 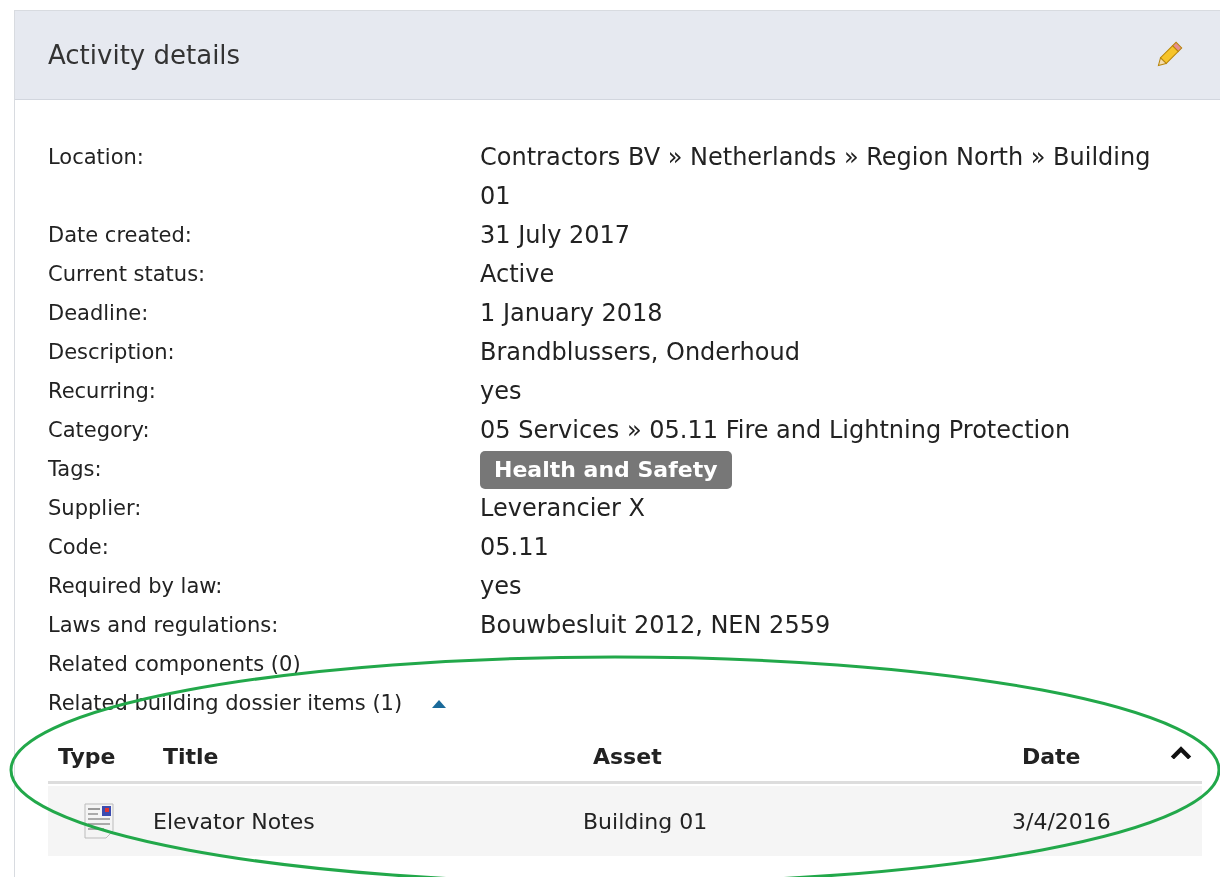 I want to click on column-header: Asset, so click(x=622, y=756).